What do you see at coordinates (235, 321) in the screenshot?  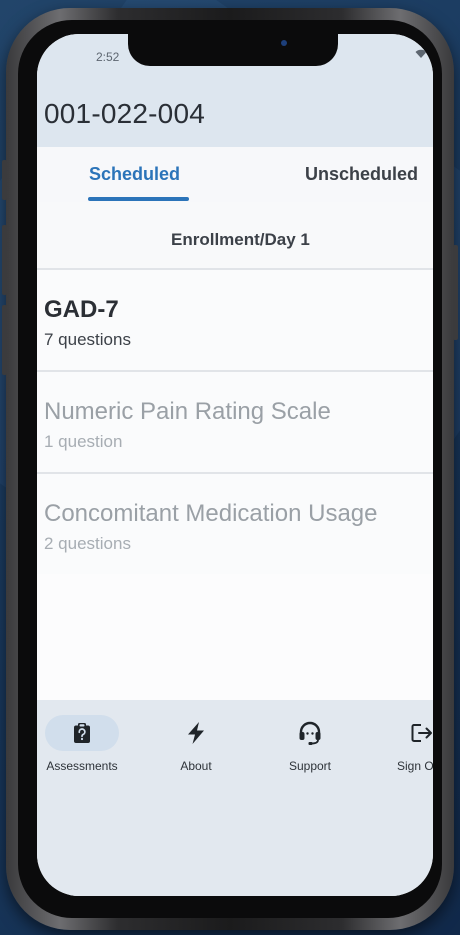 I see `assessment-item-gad7: GAD-7 7 questions` at bounding box center [235, 321].